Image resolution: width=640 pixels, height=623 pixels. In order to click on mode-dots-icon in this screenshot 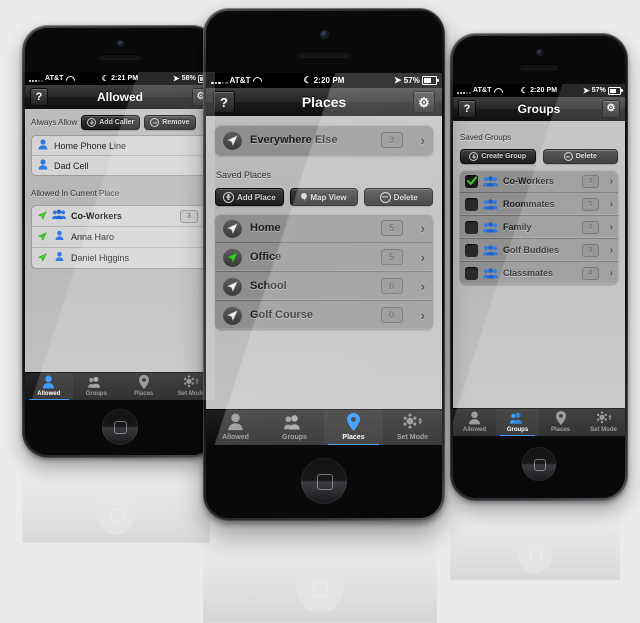, I will do `click(604, 418)`.